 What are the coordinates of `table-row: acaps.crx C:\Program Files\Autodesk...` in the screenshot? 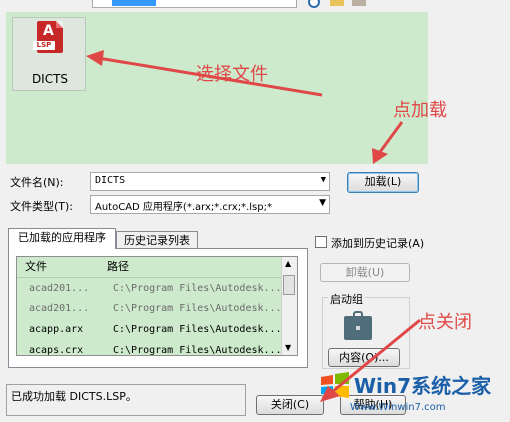 It's located at (149, 348).